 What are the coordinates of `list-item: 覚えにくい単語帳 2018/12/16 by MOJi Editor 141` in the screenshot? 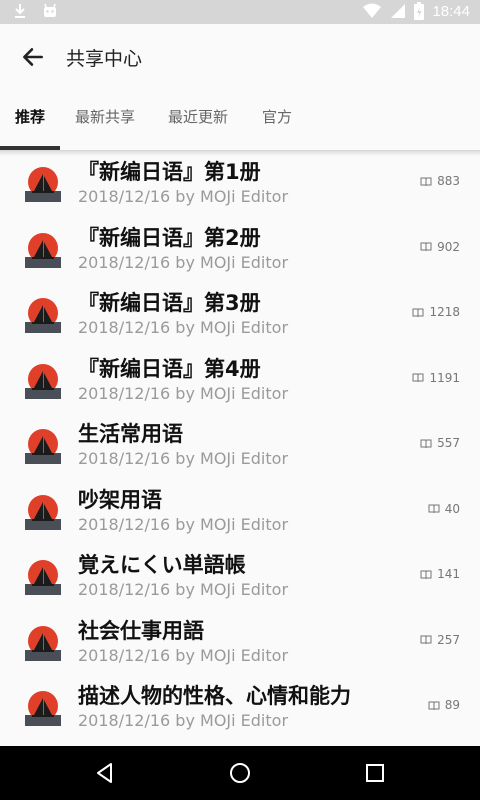 It's located at (240, 578).